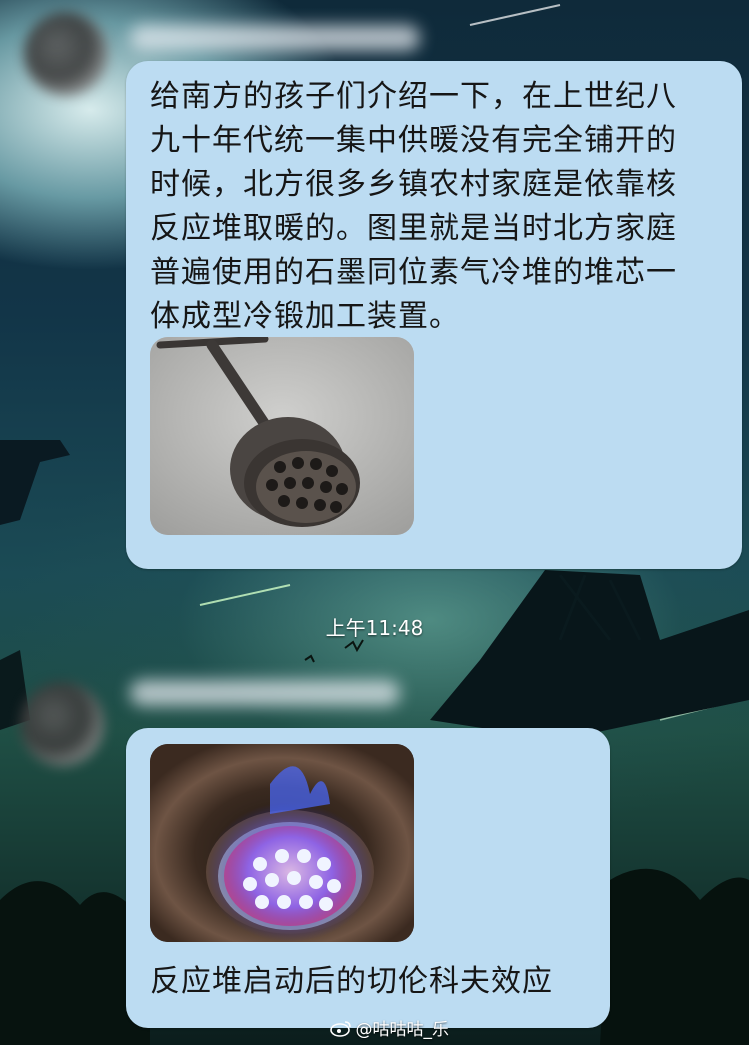 Image resolution: width=749 pixels, height=1045 pixels. Describe the element at coordinates (282, 436) in the screenshot. I see `honeycomb-briquette-maker-photo` at that location.